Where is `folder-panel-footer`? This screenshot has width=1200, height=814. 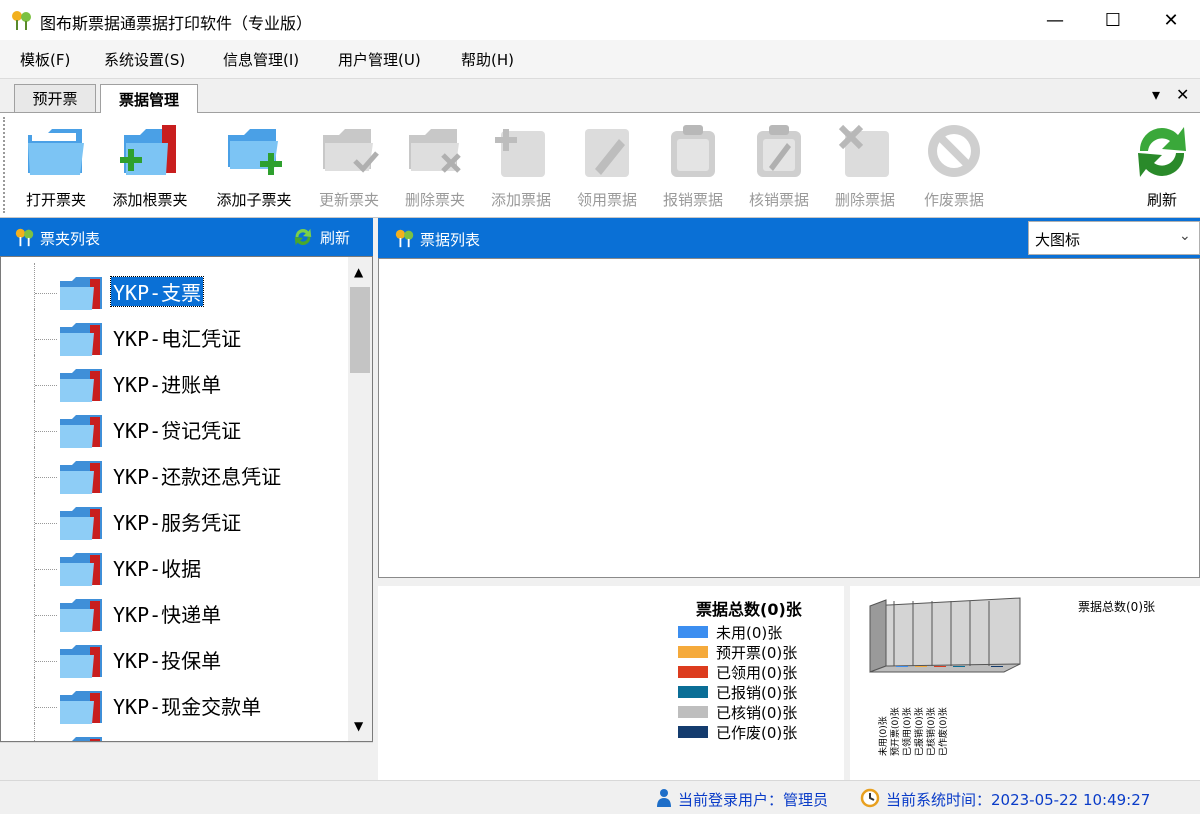 folder-panel-footer is located at coordinates (186, 761).